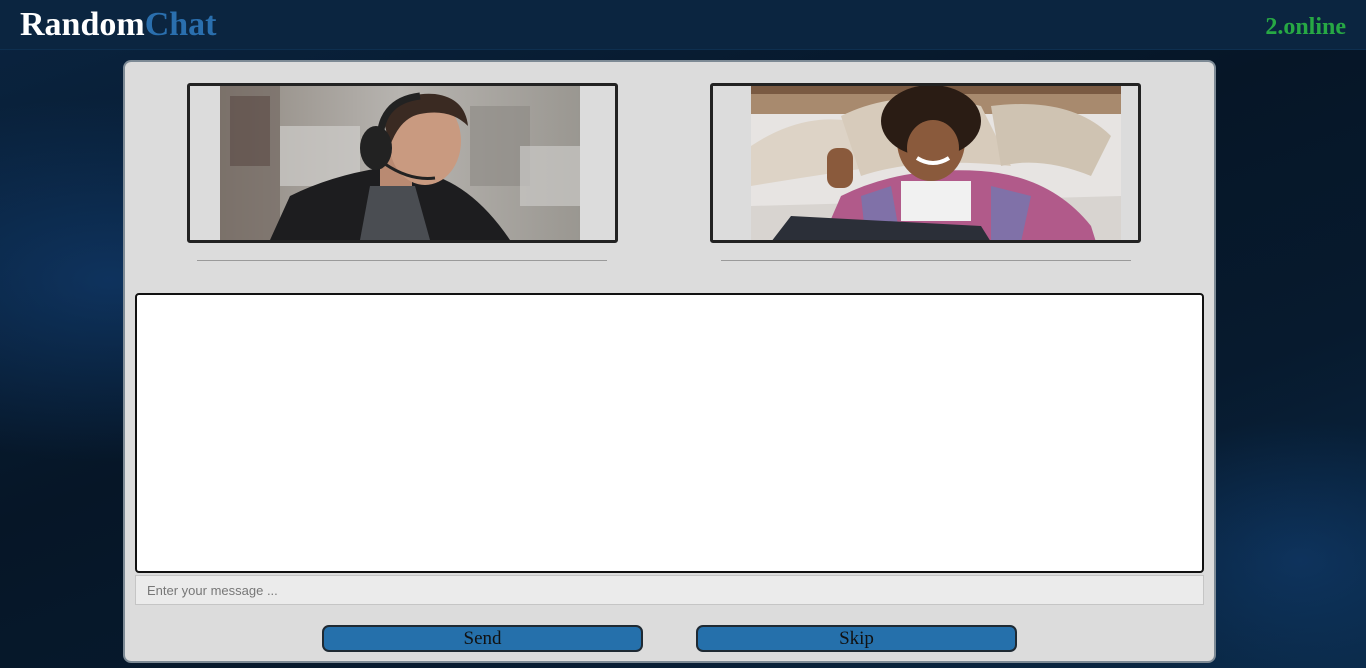 The image size is (1366, 668). I want to click on send-button: Send, so click(482, 638).